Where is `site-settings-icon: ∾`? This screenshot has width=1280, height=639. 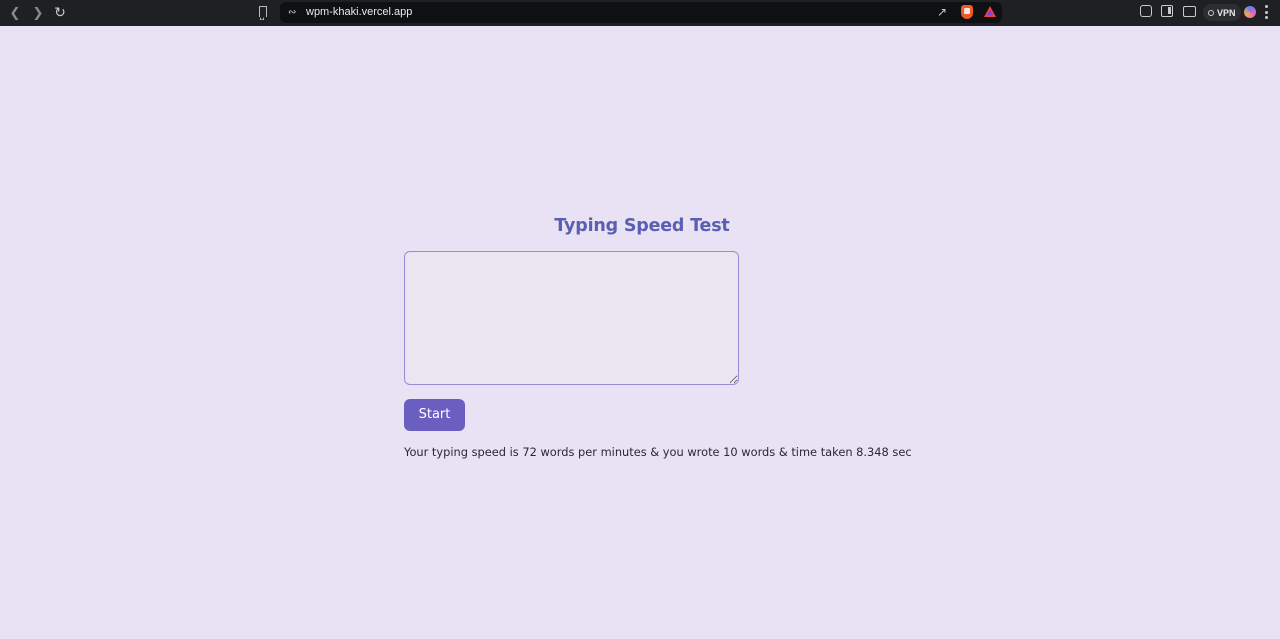
site-settings-icon: ∾ is located at coordinates (293, 12).